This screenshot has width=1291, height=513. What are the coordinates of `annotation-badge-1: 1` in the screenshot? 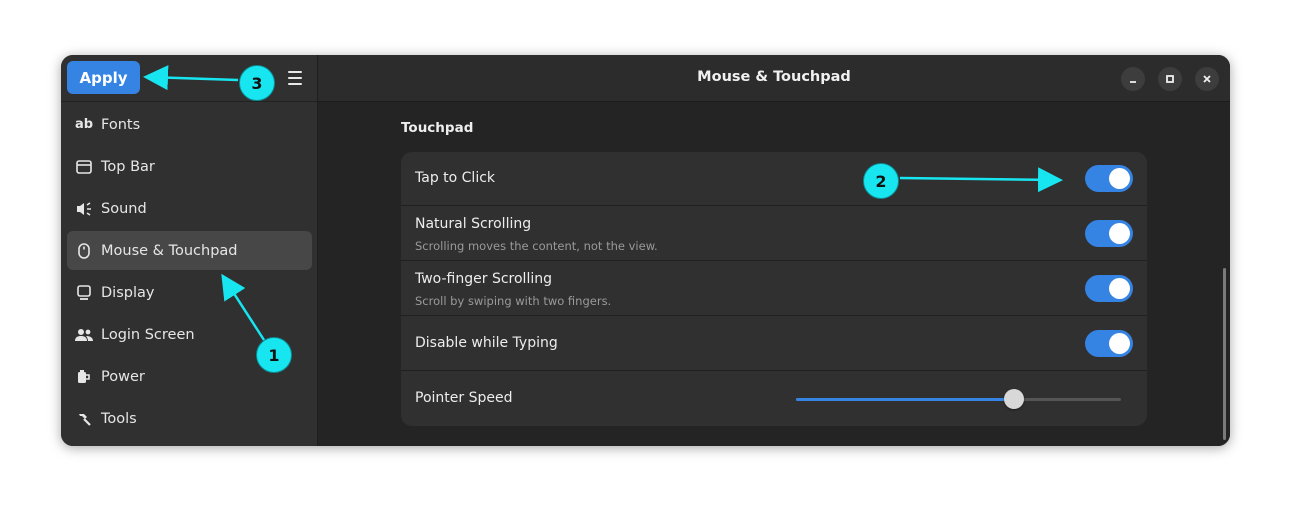 It's located at (274, 355).